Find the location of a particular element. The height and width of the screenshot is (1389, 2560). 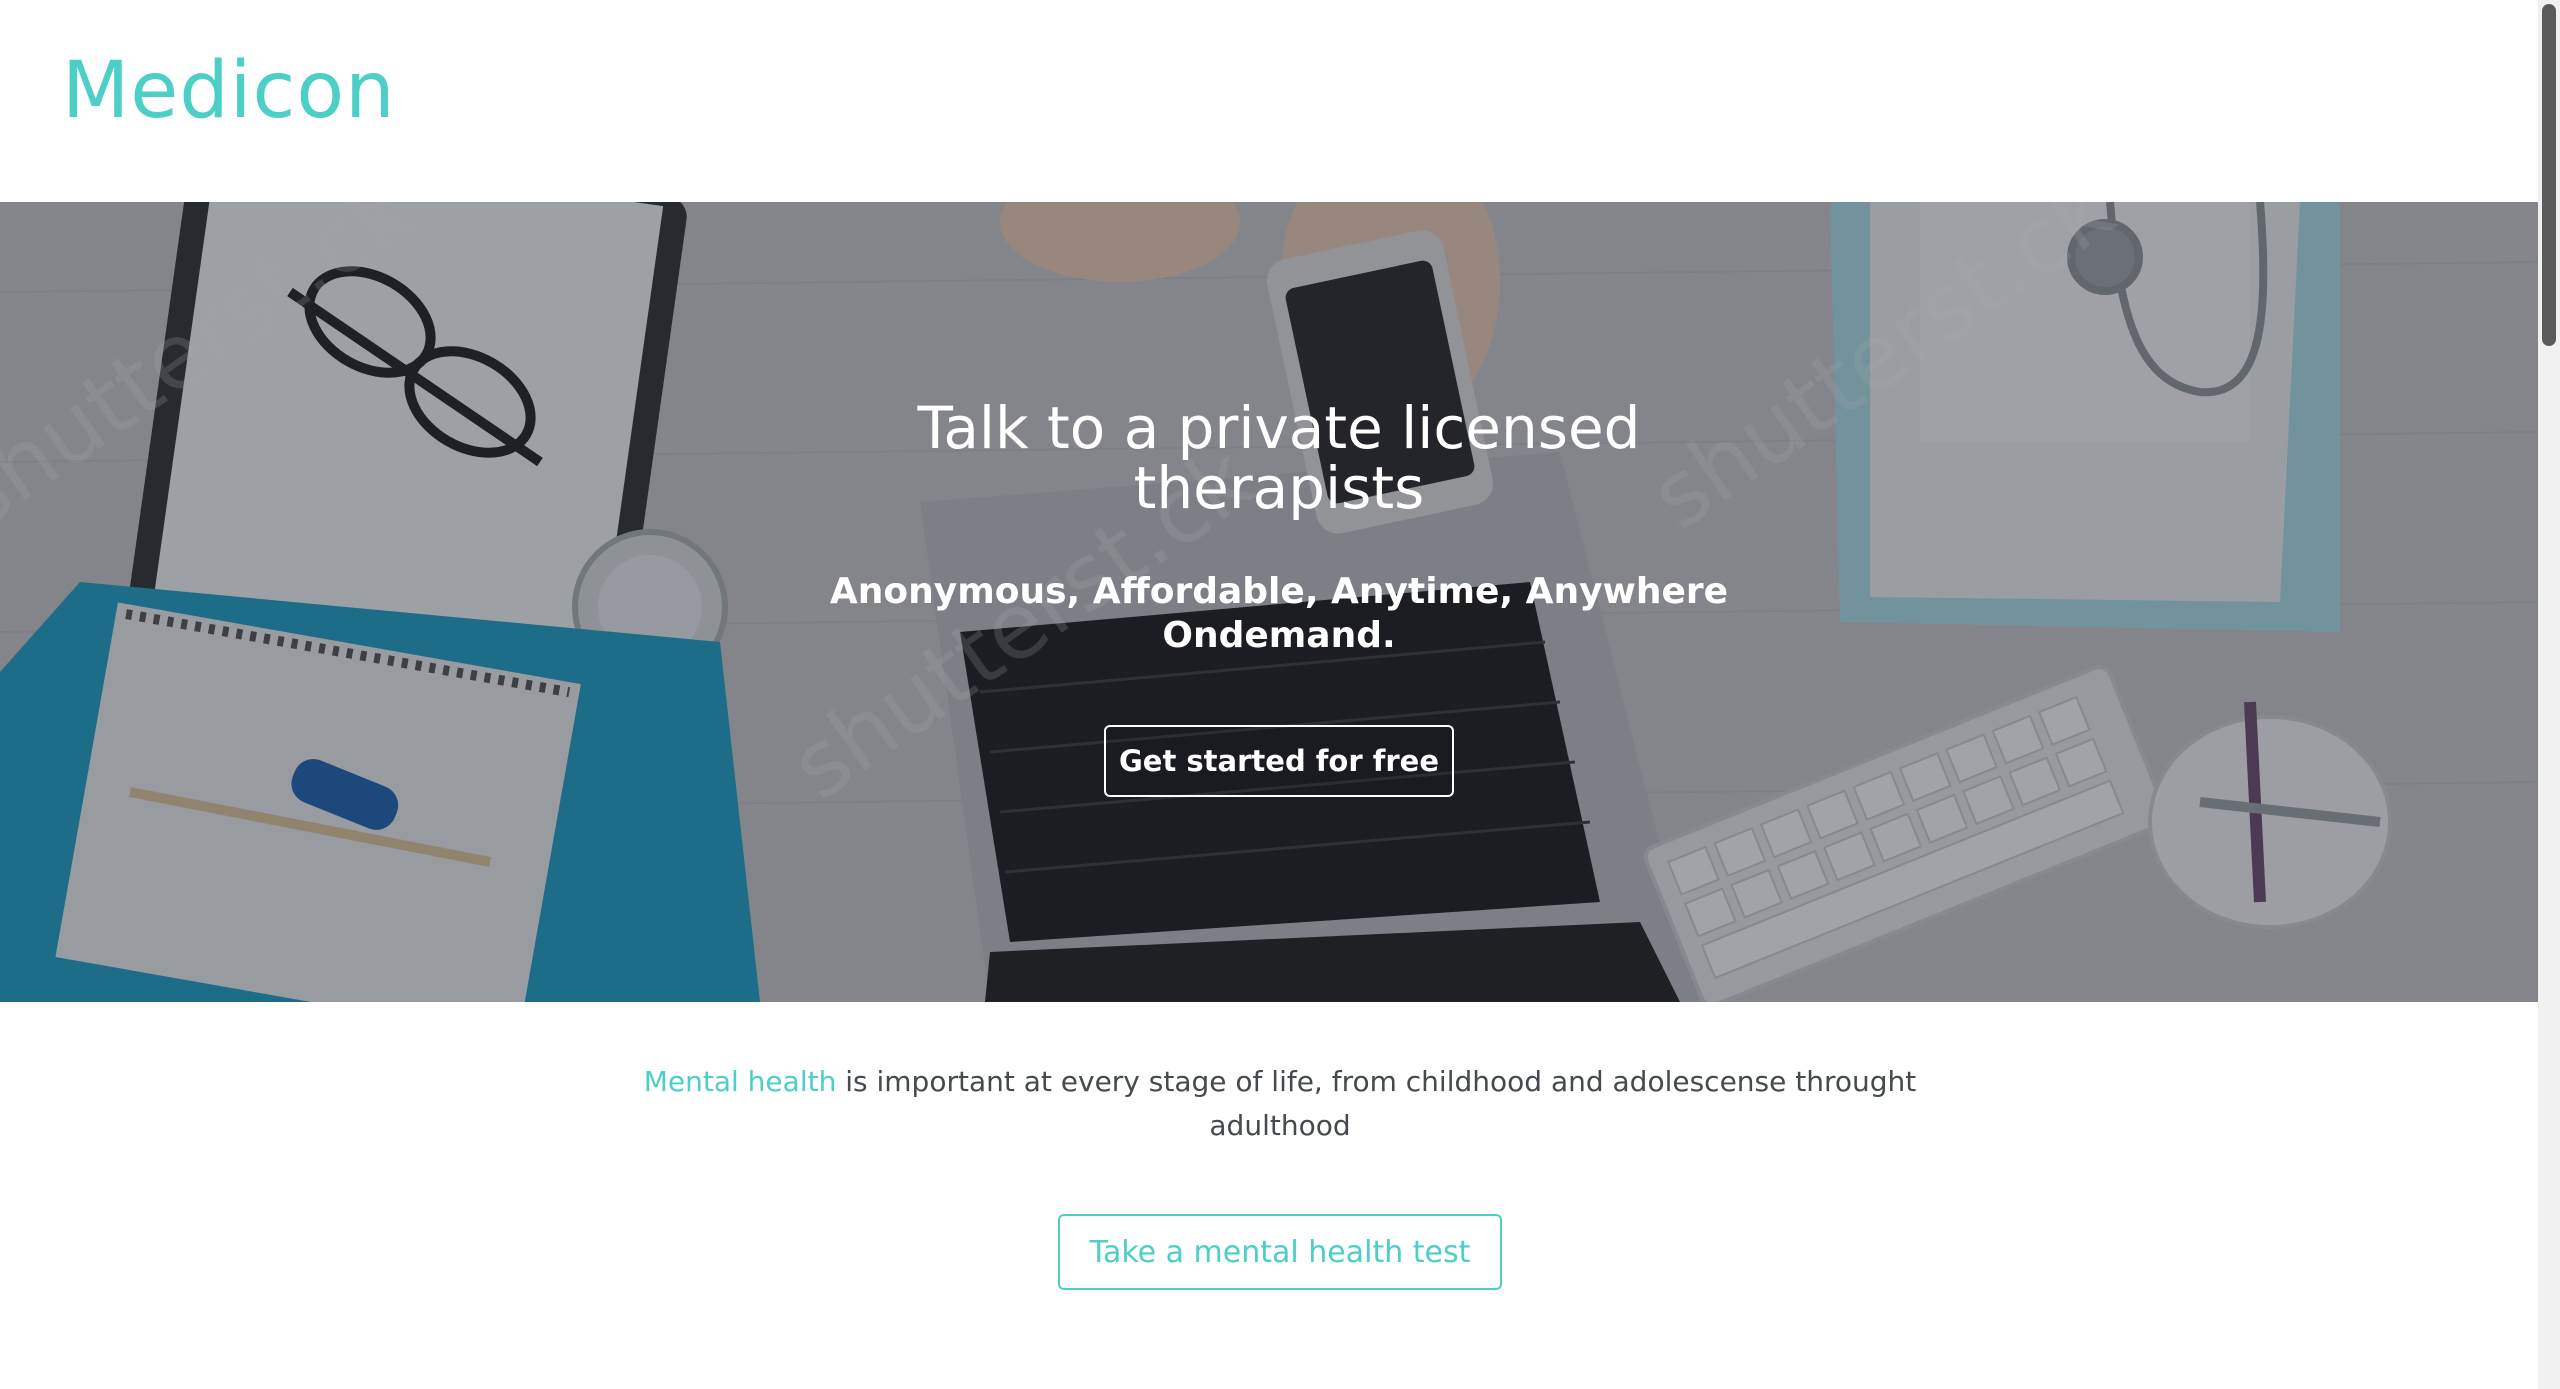

mental-health-highlight: Mental health is located at coordinates (740, 1081).